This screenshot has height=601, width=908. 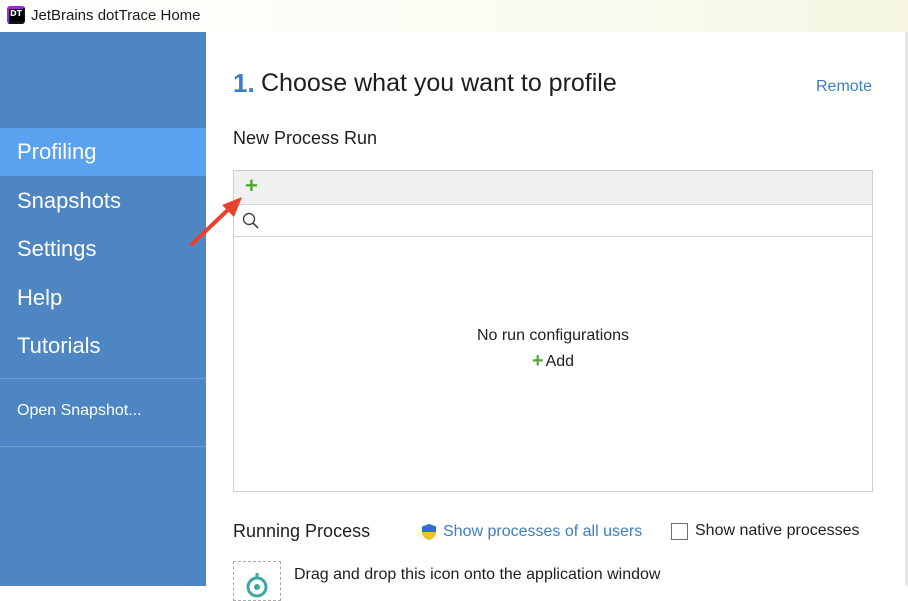 I want to click on search-bar, so click(x=553, y=221).